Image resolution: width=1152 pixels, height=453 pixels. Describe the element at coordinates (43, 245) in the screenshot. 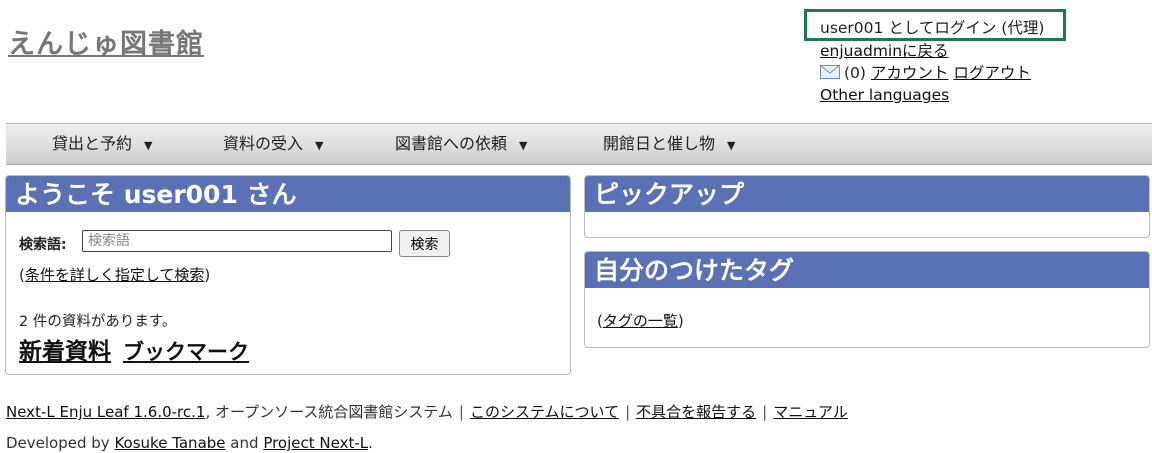

I see `search-label: 検索語:` at that location.